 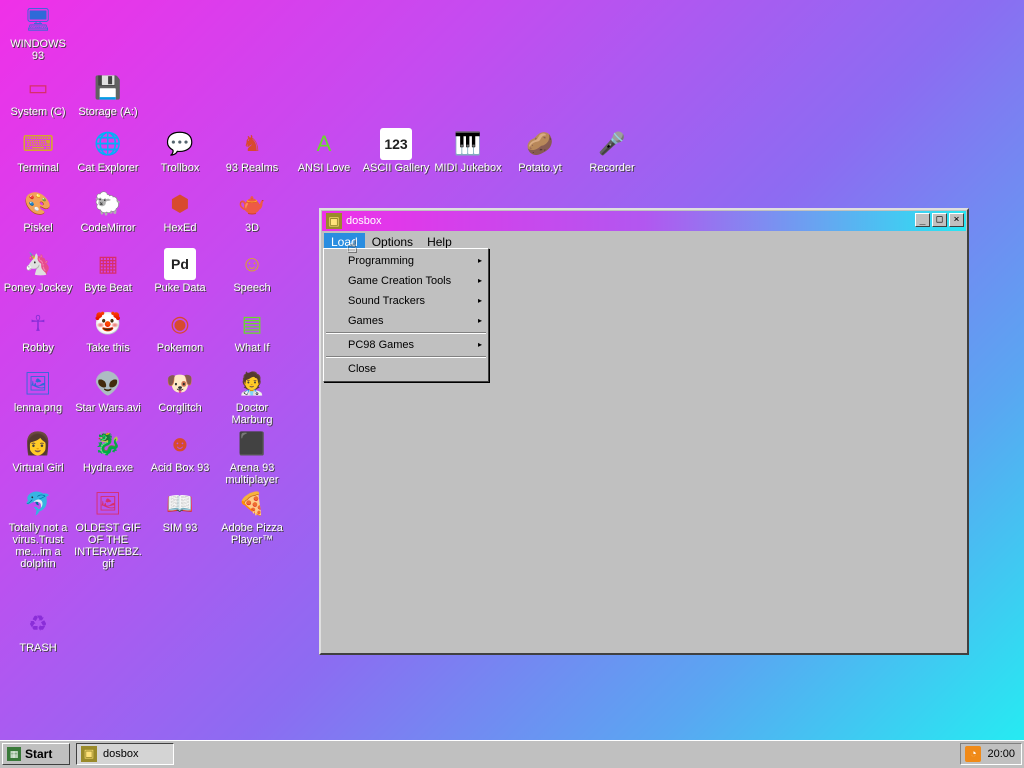 What do you see at coordinates (252, 414) in the screenshot?
I see `desktop-icon-label: Doctor Marburg` at bounding box center [252, 414].